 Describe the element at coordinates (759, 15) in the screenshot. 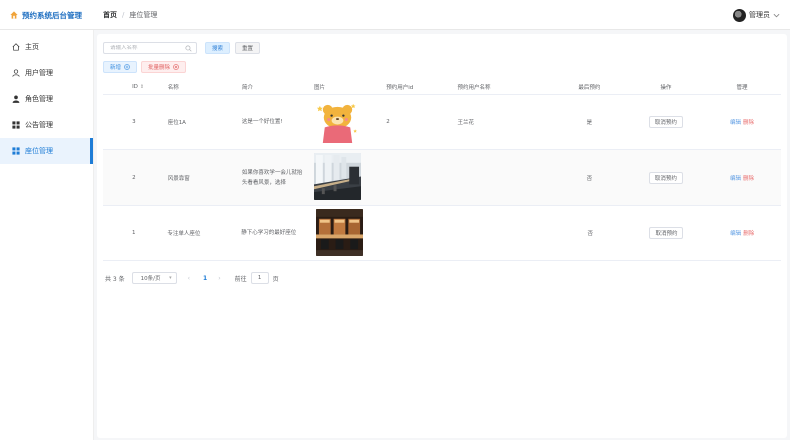

I see `user-name: 管理员` at that location.